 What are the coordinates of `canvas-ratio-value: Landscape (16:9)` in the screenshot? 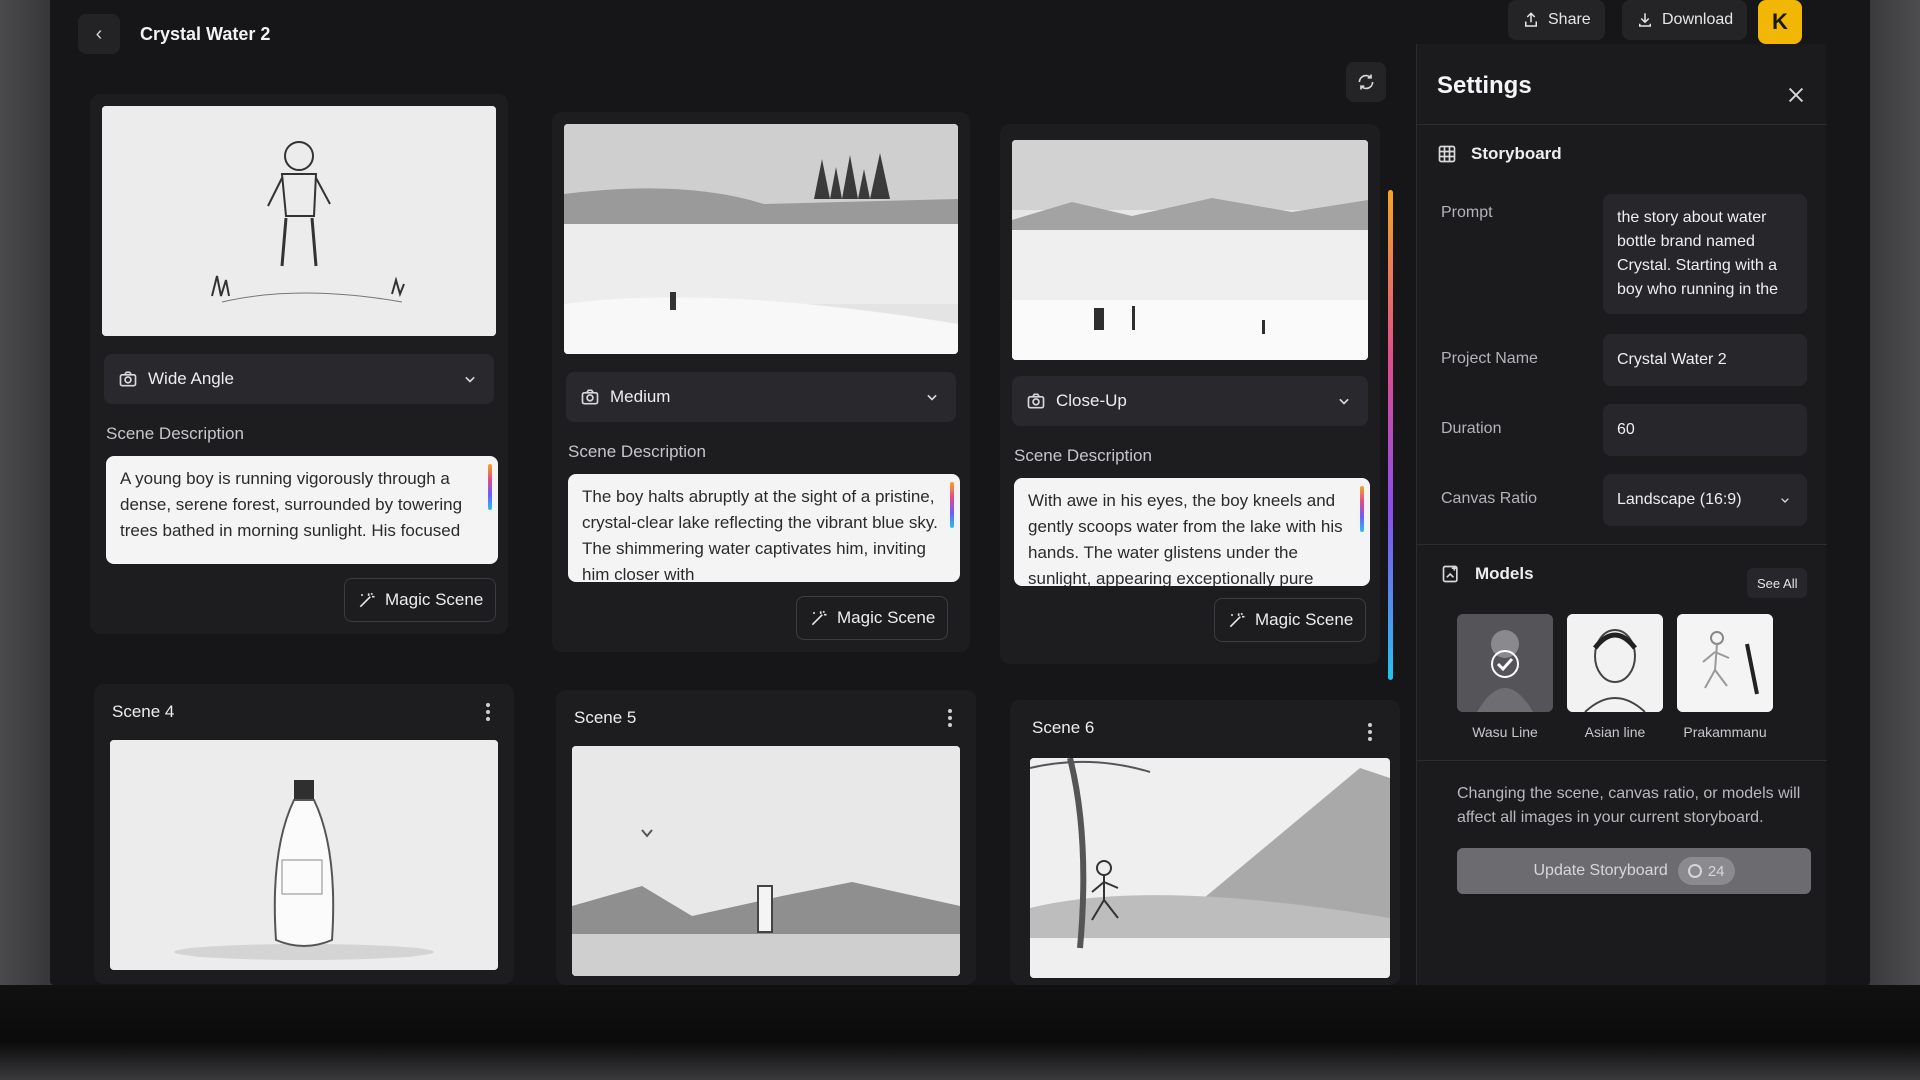 It's located at (1679, 499).